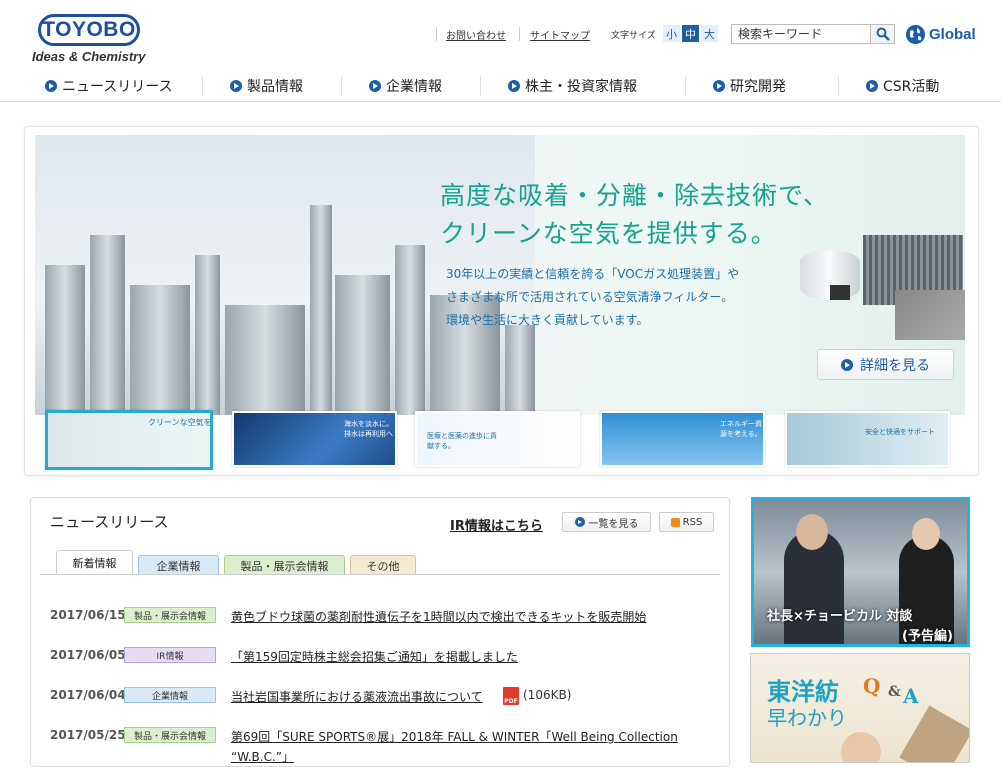 The width and height of the screenshot is (1001, 767). I want to click on nav-item-news: ニュースリリース, so click(109, 86).